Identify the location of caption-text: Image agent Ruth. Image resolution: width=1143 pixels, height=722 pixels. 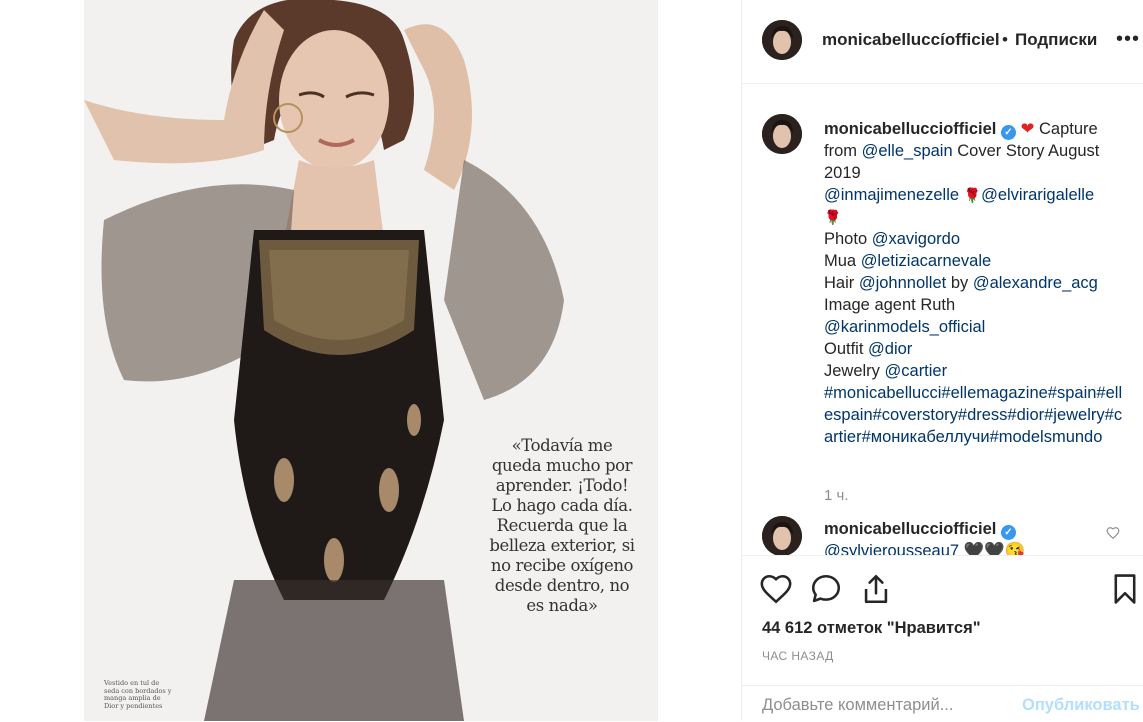
(890, 305).